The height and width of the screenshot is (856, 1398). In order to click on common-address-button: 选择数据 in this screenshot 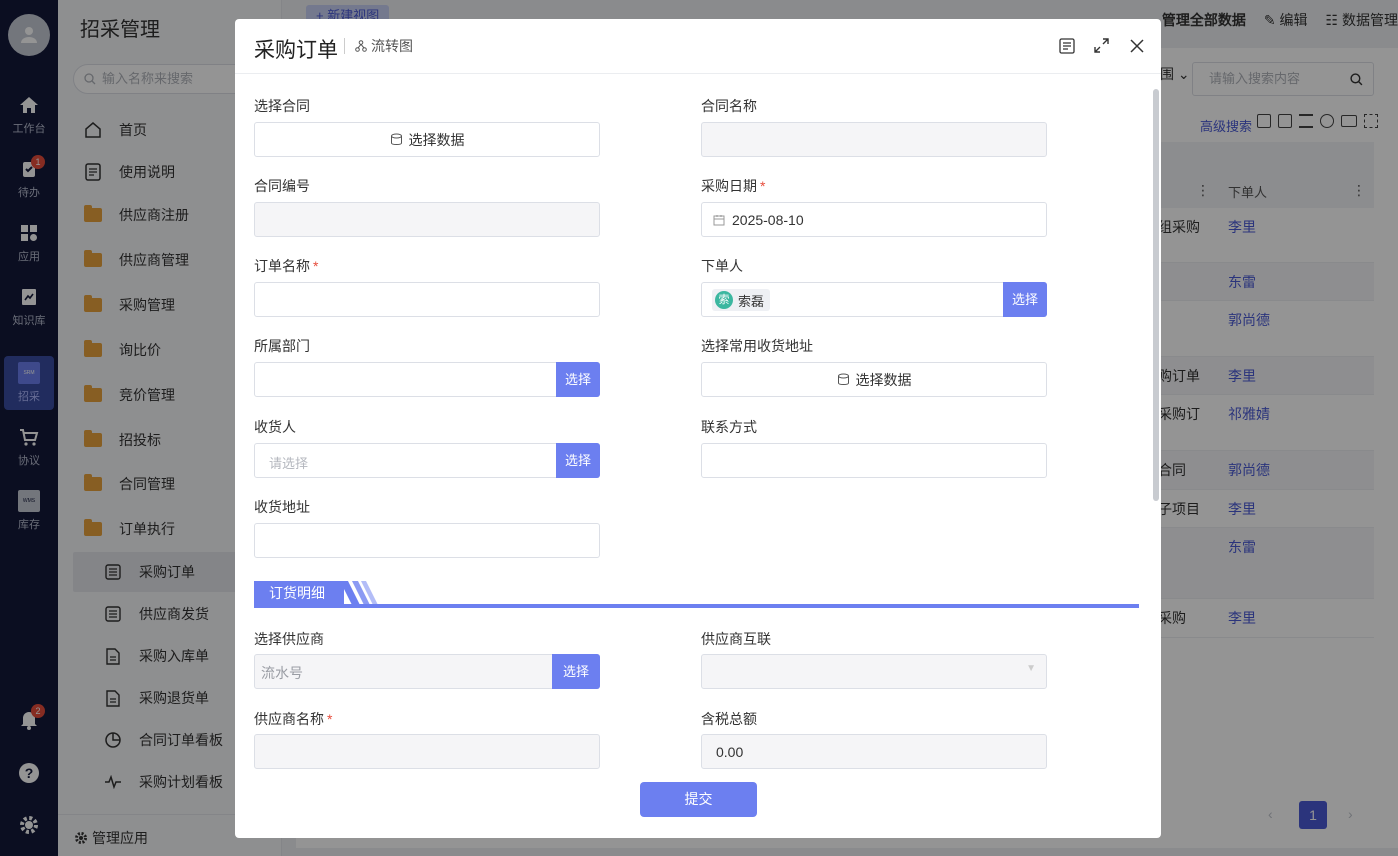, I will do `click(874, 379)`.